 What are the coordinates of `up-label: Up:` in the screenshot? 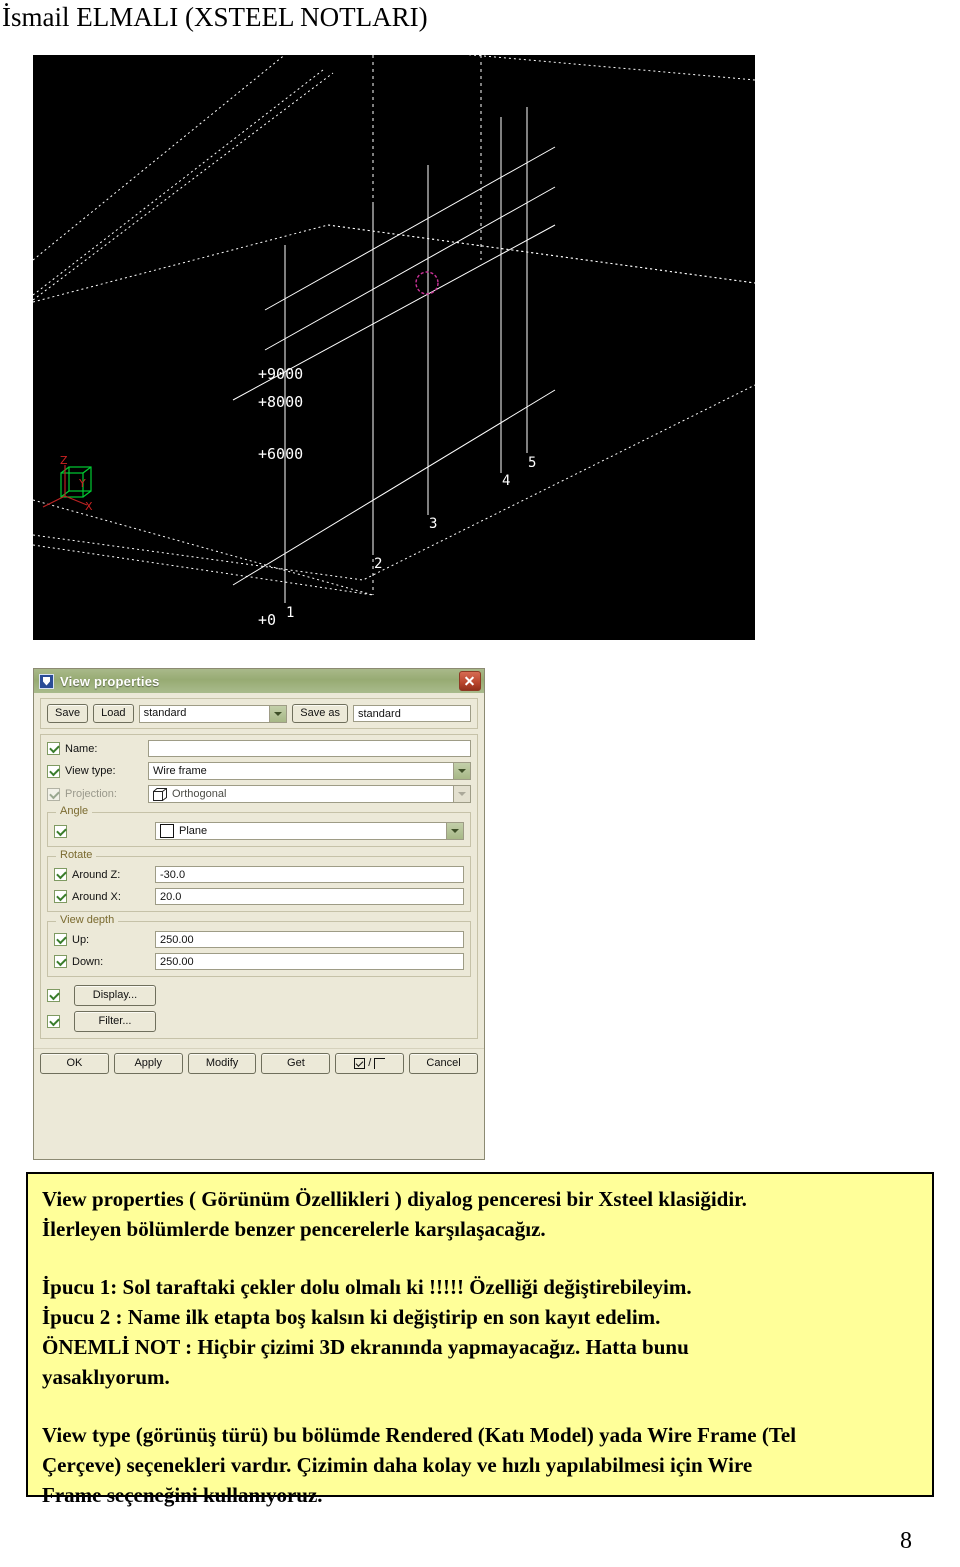 It's located at (81, 939).